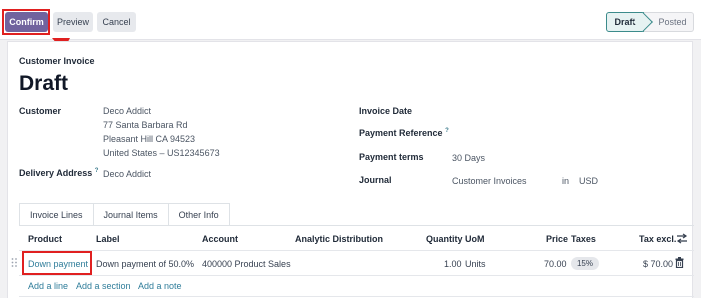 Image resolution: width=701 pixels, height=298 pixels. I want to click on delivery-address-label-text: Delivery Address, so click(56, 173).